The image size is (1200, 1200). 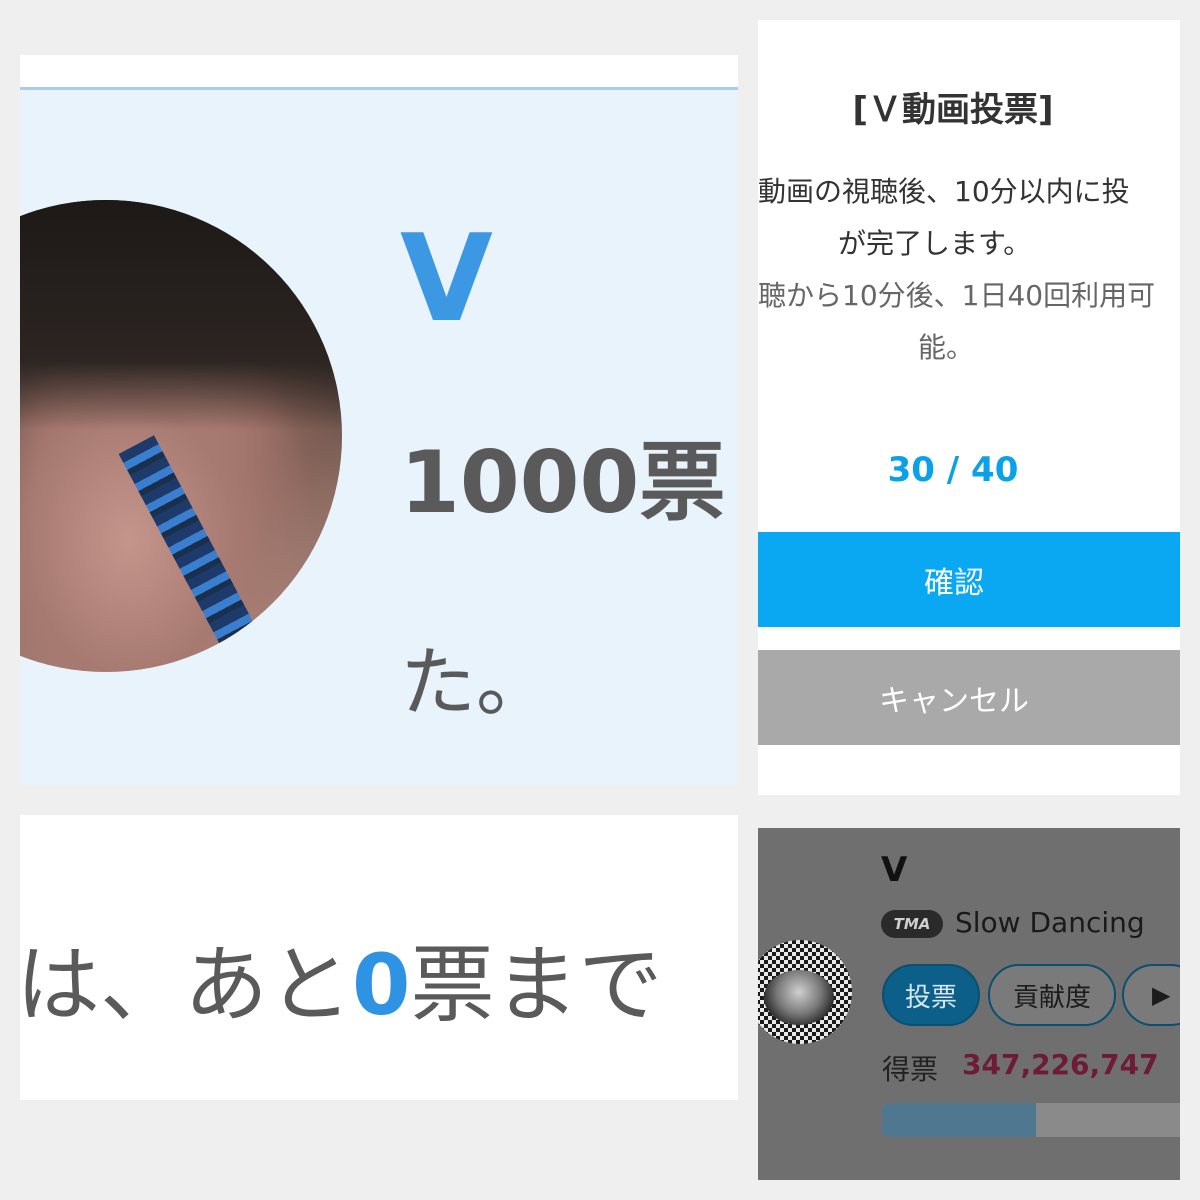 What do you see at coordinates (912, 924) in the screenshot?
I see `tma-badge-icon: TMA` at bounding box center [912, 924].